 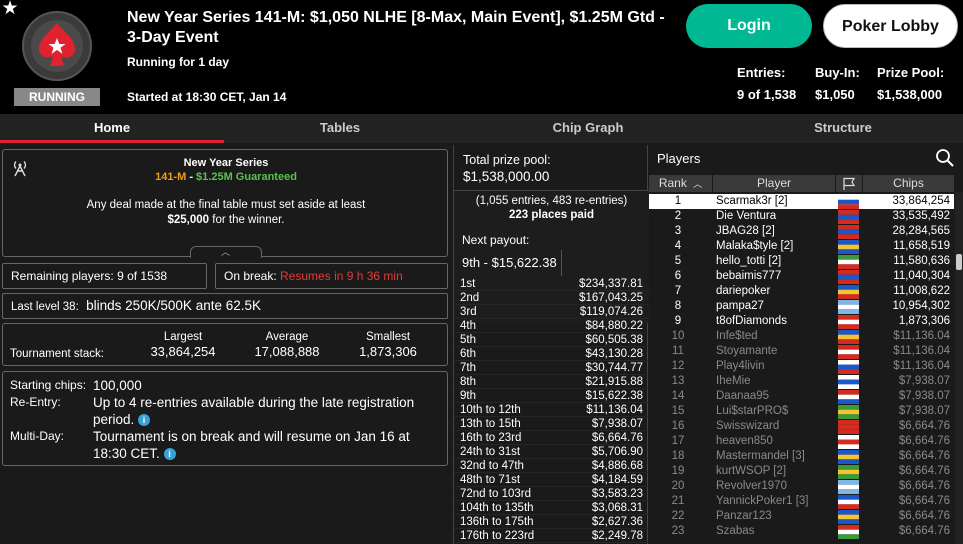 I want to click on player-row: 11 Stoyamante $11,136.04, so click(x=801, y=351).